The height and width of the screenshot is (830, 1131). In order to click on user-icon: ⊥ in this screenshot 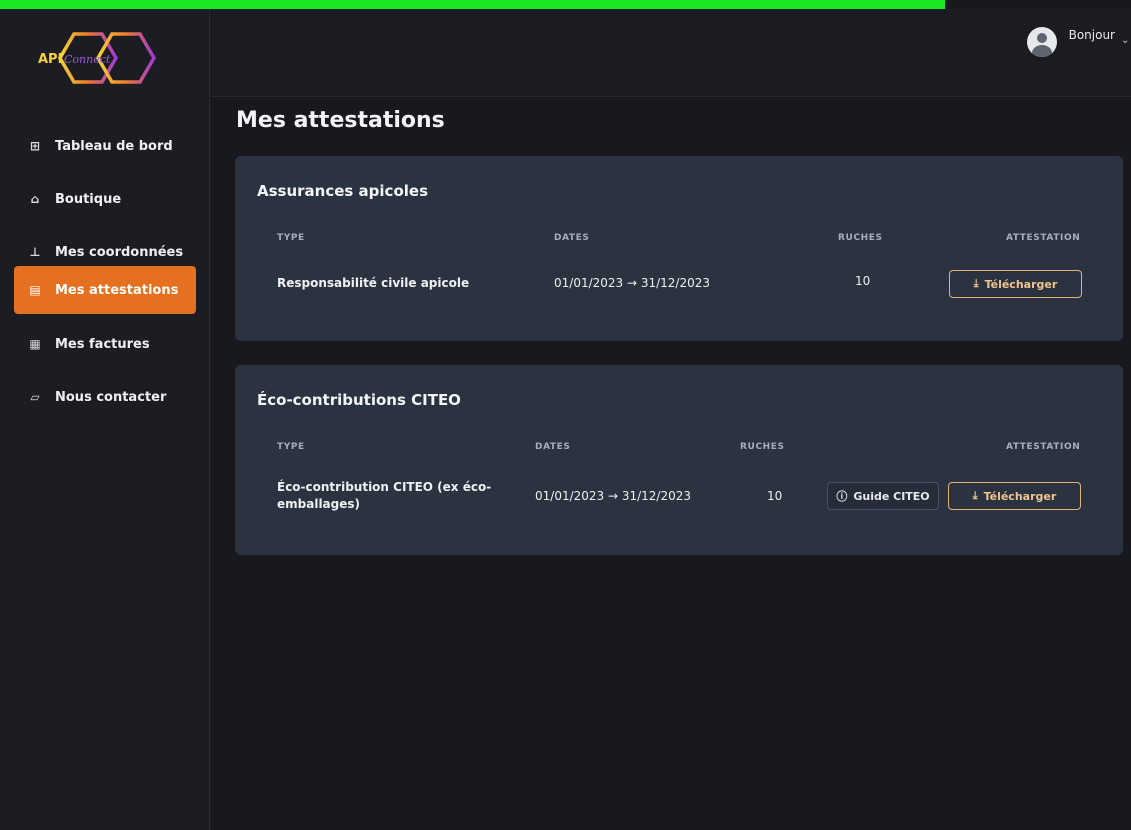, I will do `click(35, 252)`.